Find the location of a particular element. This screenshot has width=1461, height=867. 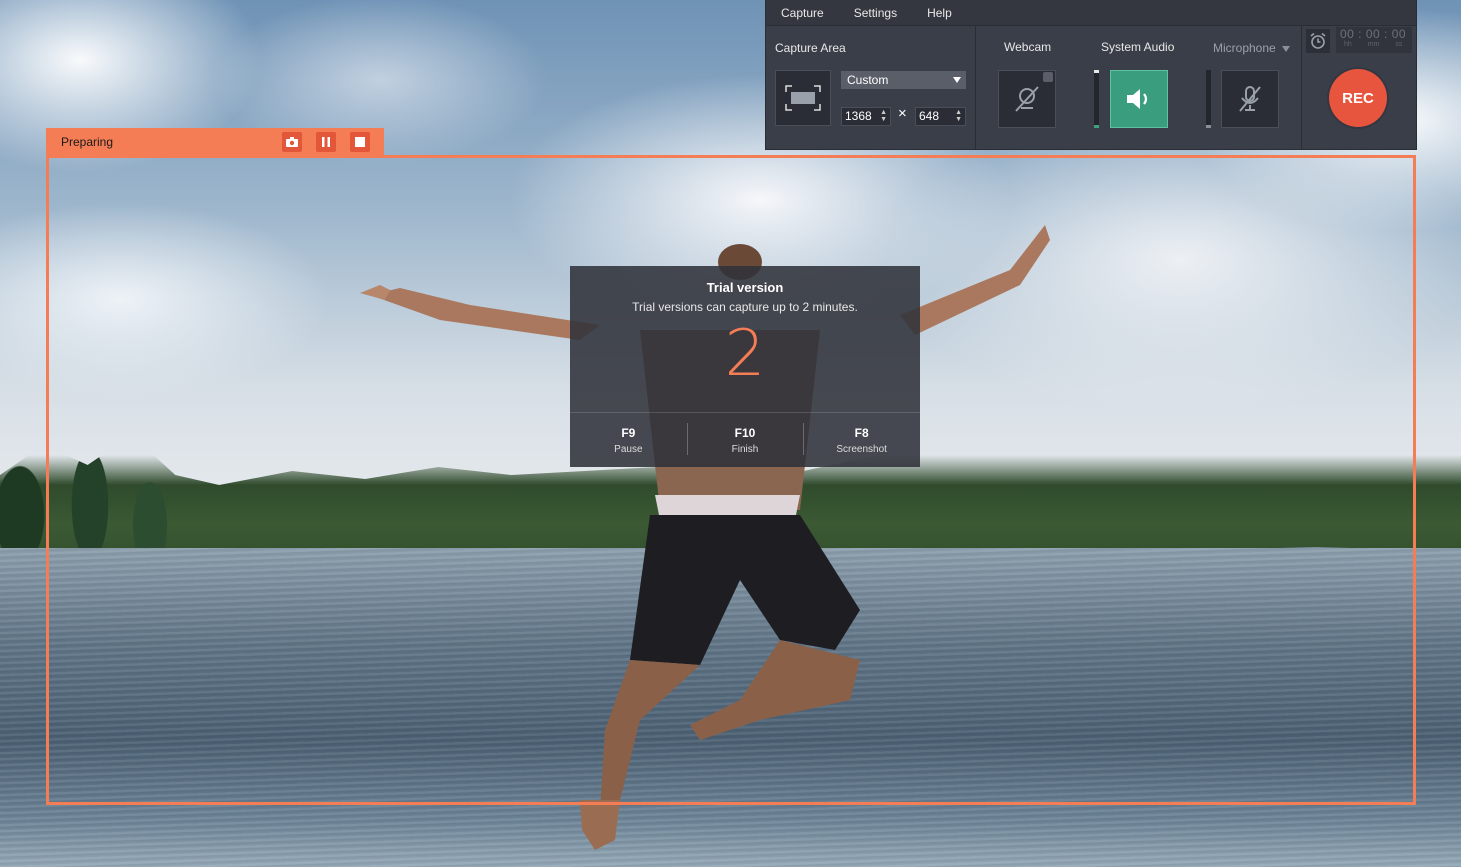

speaker-icon is located at coordinates (1137, 99).